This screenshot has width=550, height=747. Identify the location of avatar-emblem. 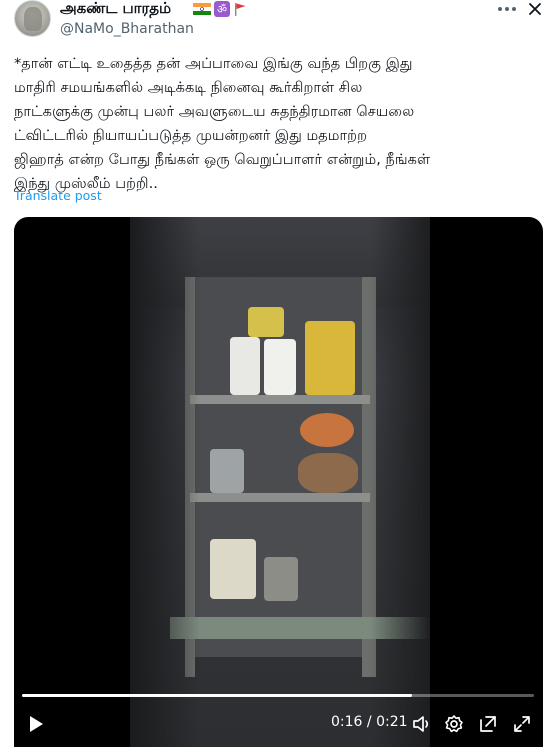
(33, 19).